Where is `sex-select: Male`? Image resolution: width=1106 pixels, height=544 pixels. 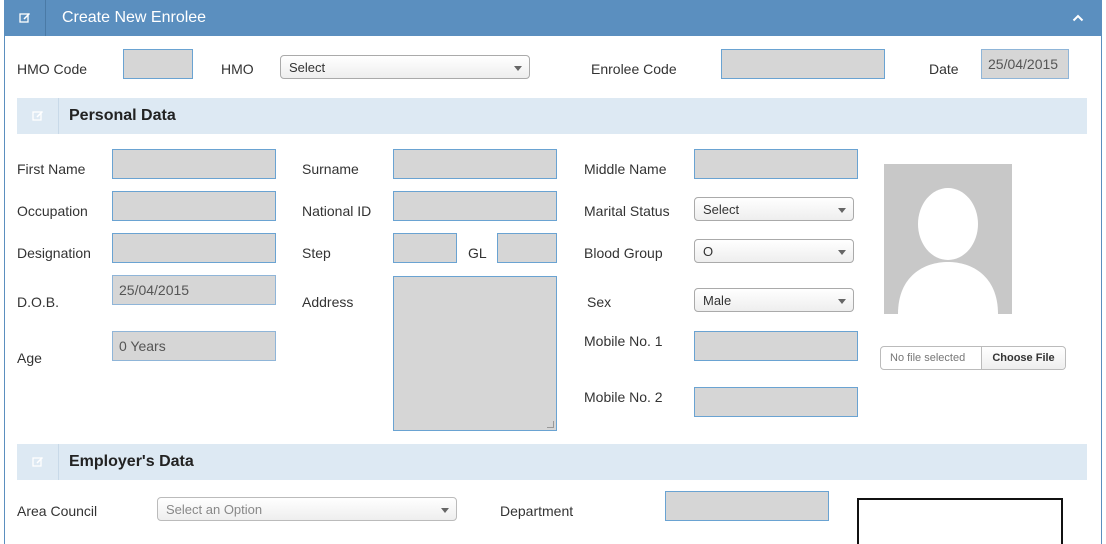 sex-select: Male is located at coordinates (774, 300).